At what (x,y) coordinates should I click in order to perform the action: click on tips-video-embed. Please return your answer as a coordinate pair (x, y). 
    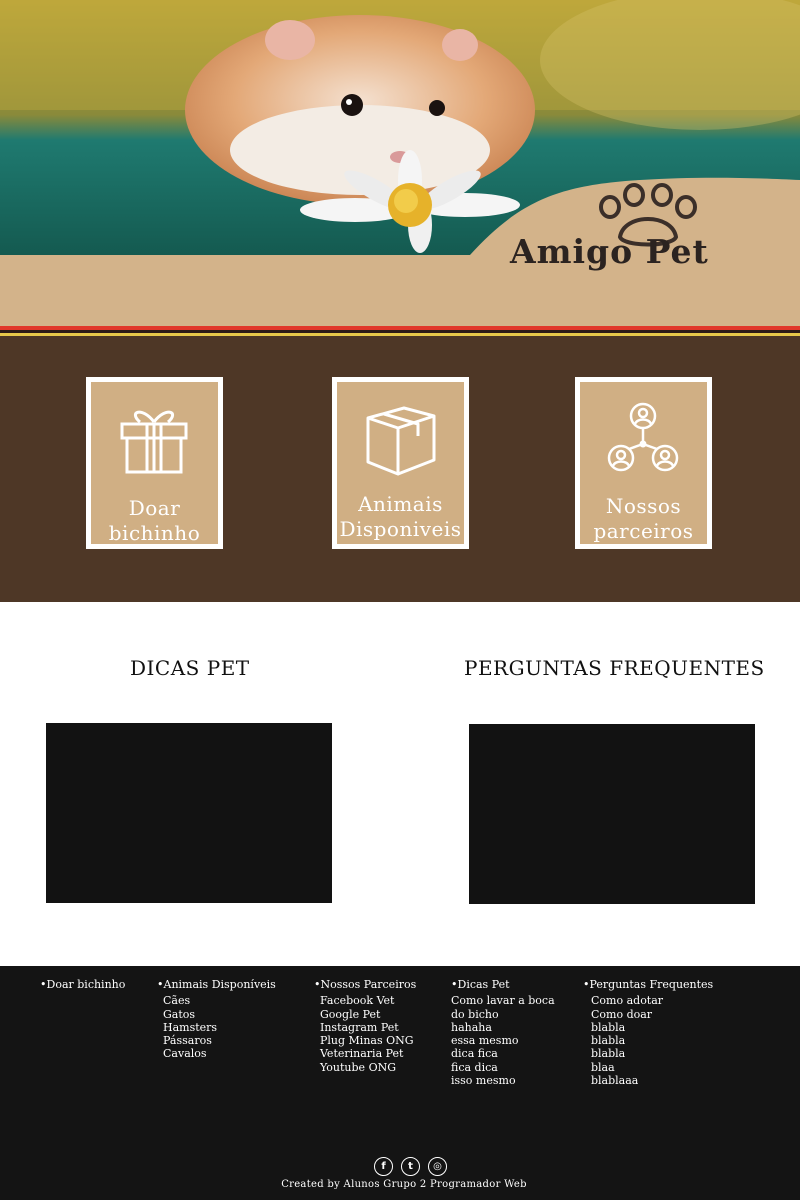
    Looking at the image, I should click on (189, 813).